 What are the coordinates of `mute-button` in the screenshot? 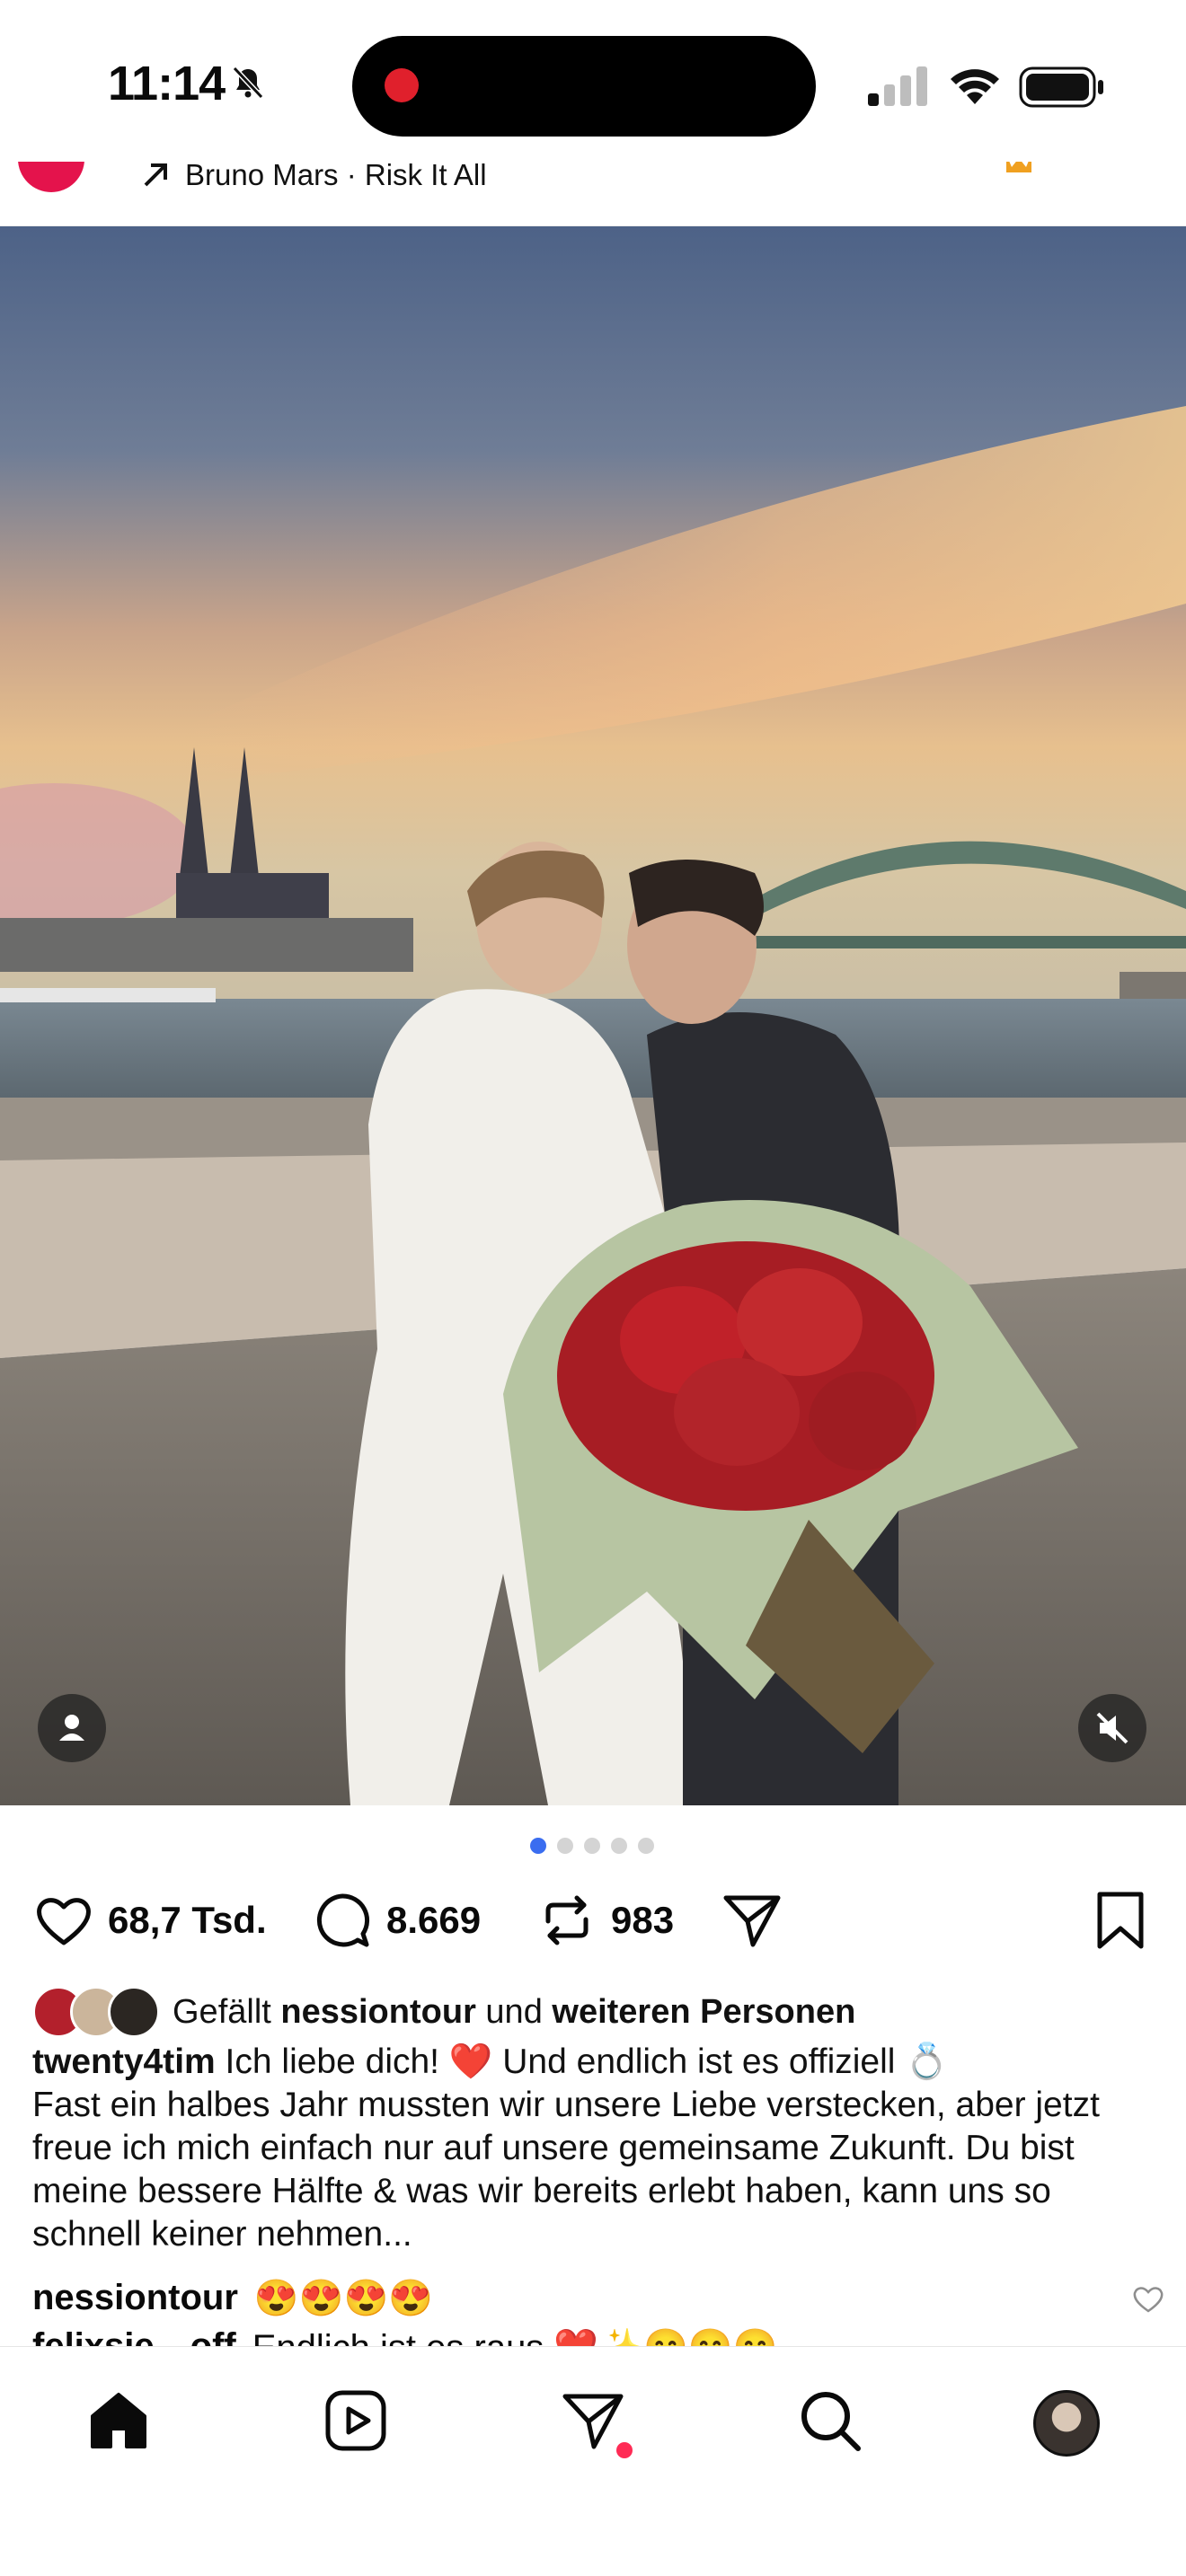 It's located at (1112, 1728).